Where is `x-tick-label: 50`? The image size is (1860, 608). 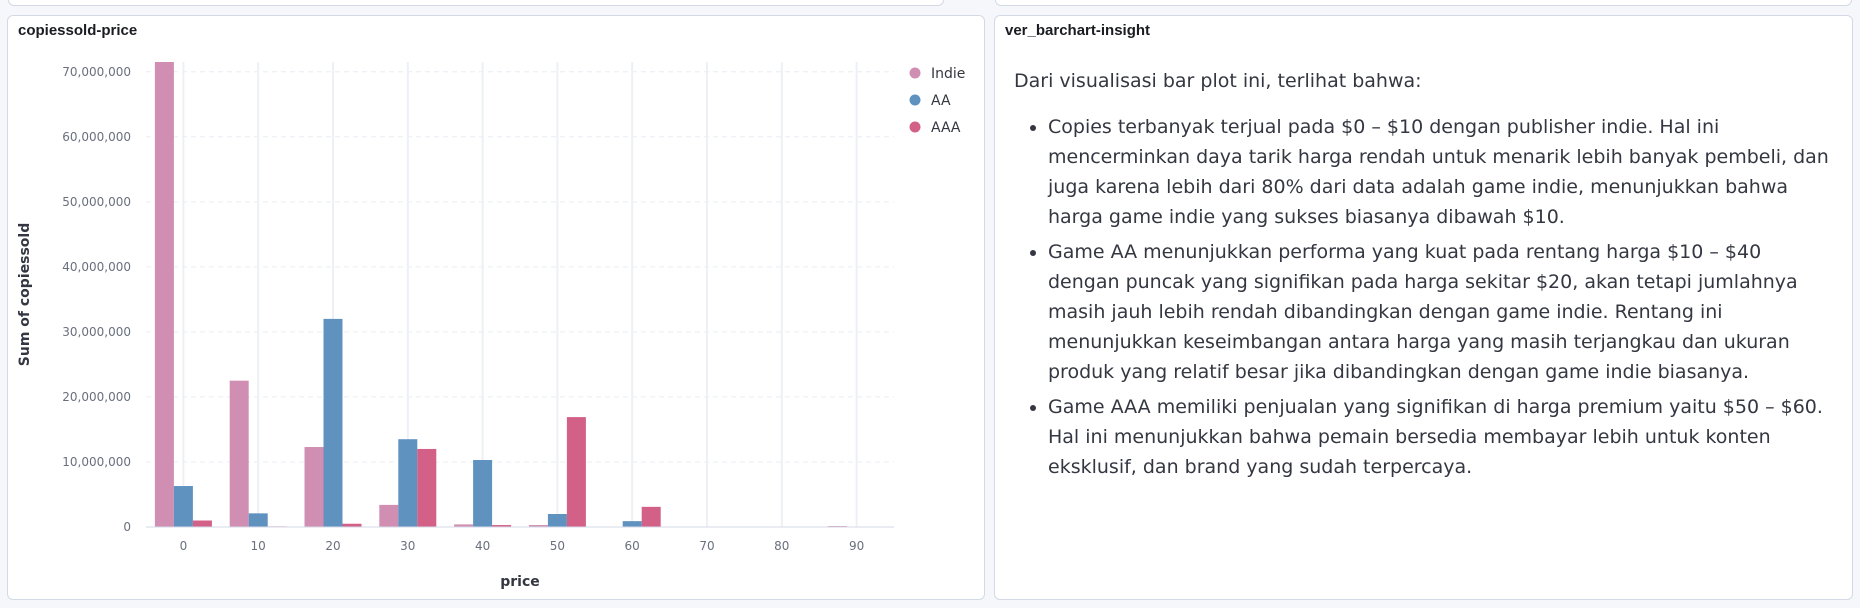
x-tick-label: 50 is located at coordinates (557, 546).